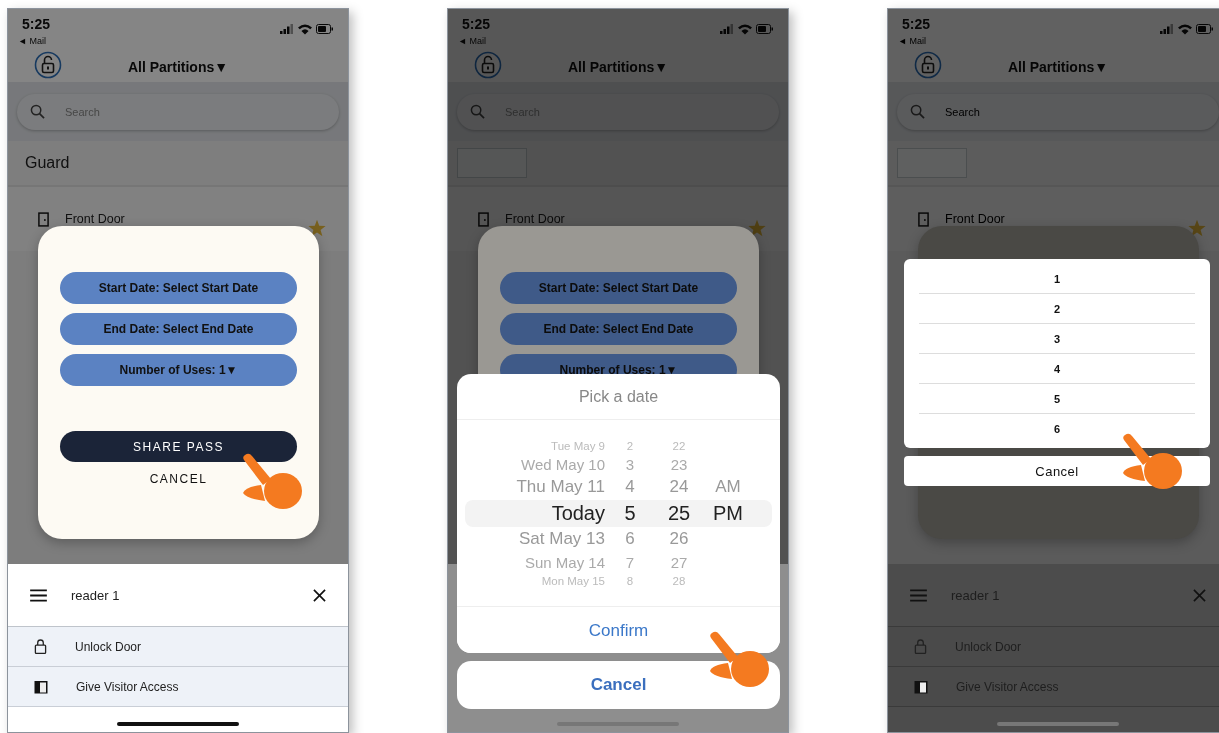 The image size is (1219, 733). What do you see at coordinates (178, 446) in the screenshot?
I see `share-pass-button: SHARE PASS` at bounding box center [178, 446].